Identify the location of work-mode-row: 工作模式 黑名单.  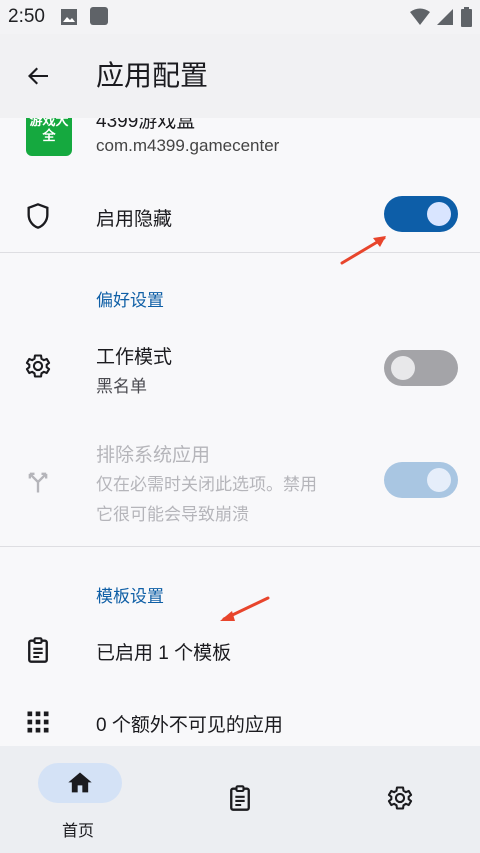
(240, 368).